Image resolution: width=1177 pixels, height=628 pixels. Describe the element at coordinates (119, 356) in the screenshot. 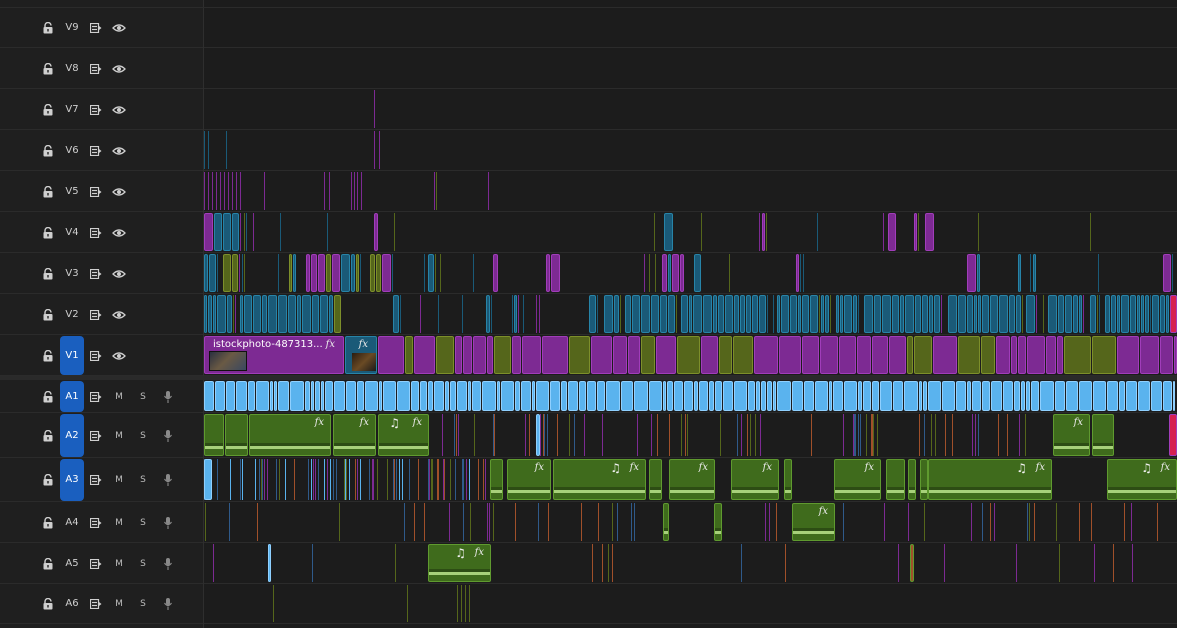

I see `visibility-toggle-v1` at that location.